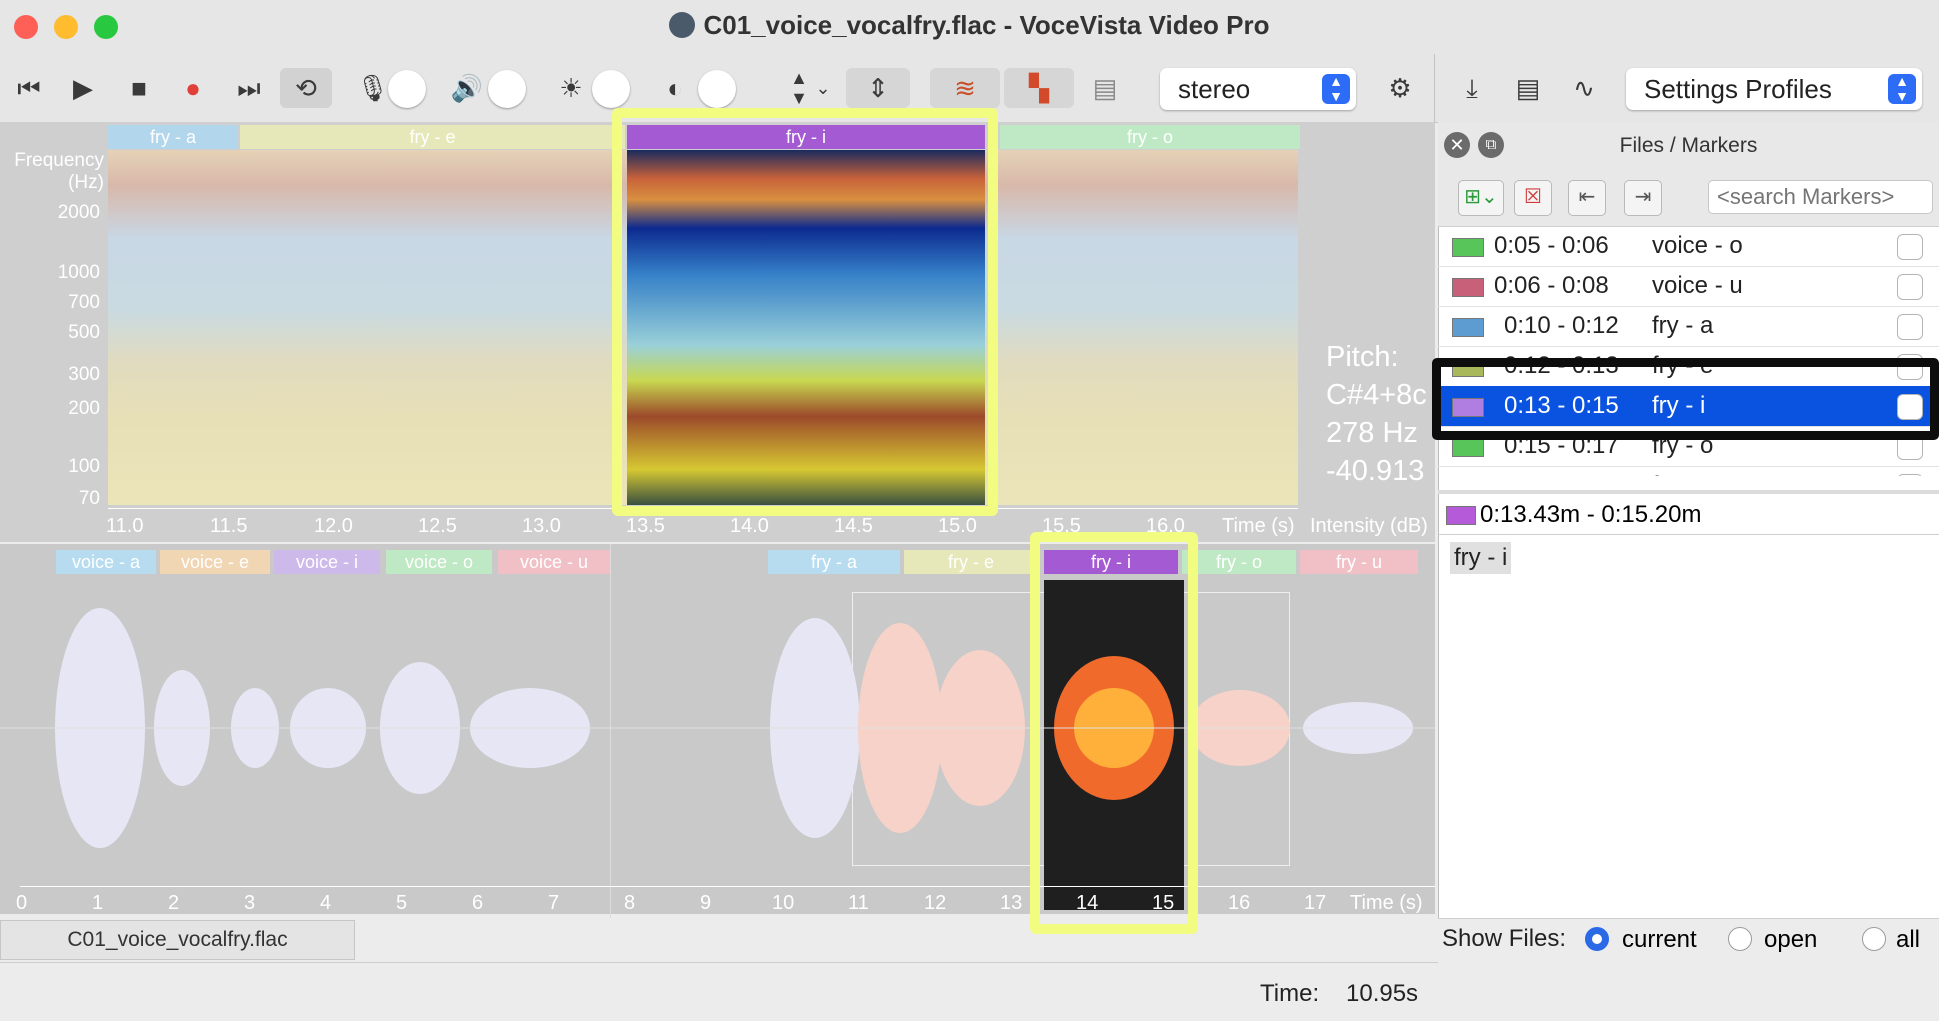 The height and width of the screenshot is (1021, 1939). I want to click on marker-range: 0:10 - 0:12, so click(1561, 325).